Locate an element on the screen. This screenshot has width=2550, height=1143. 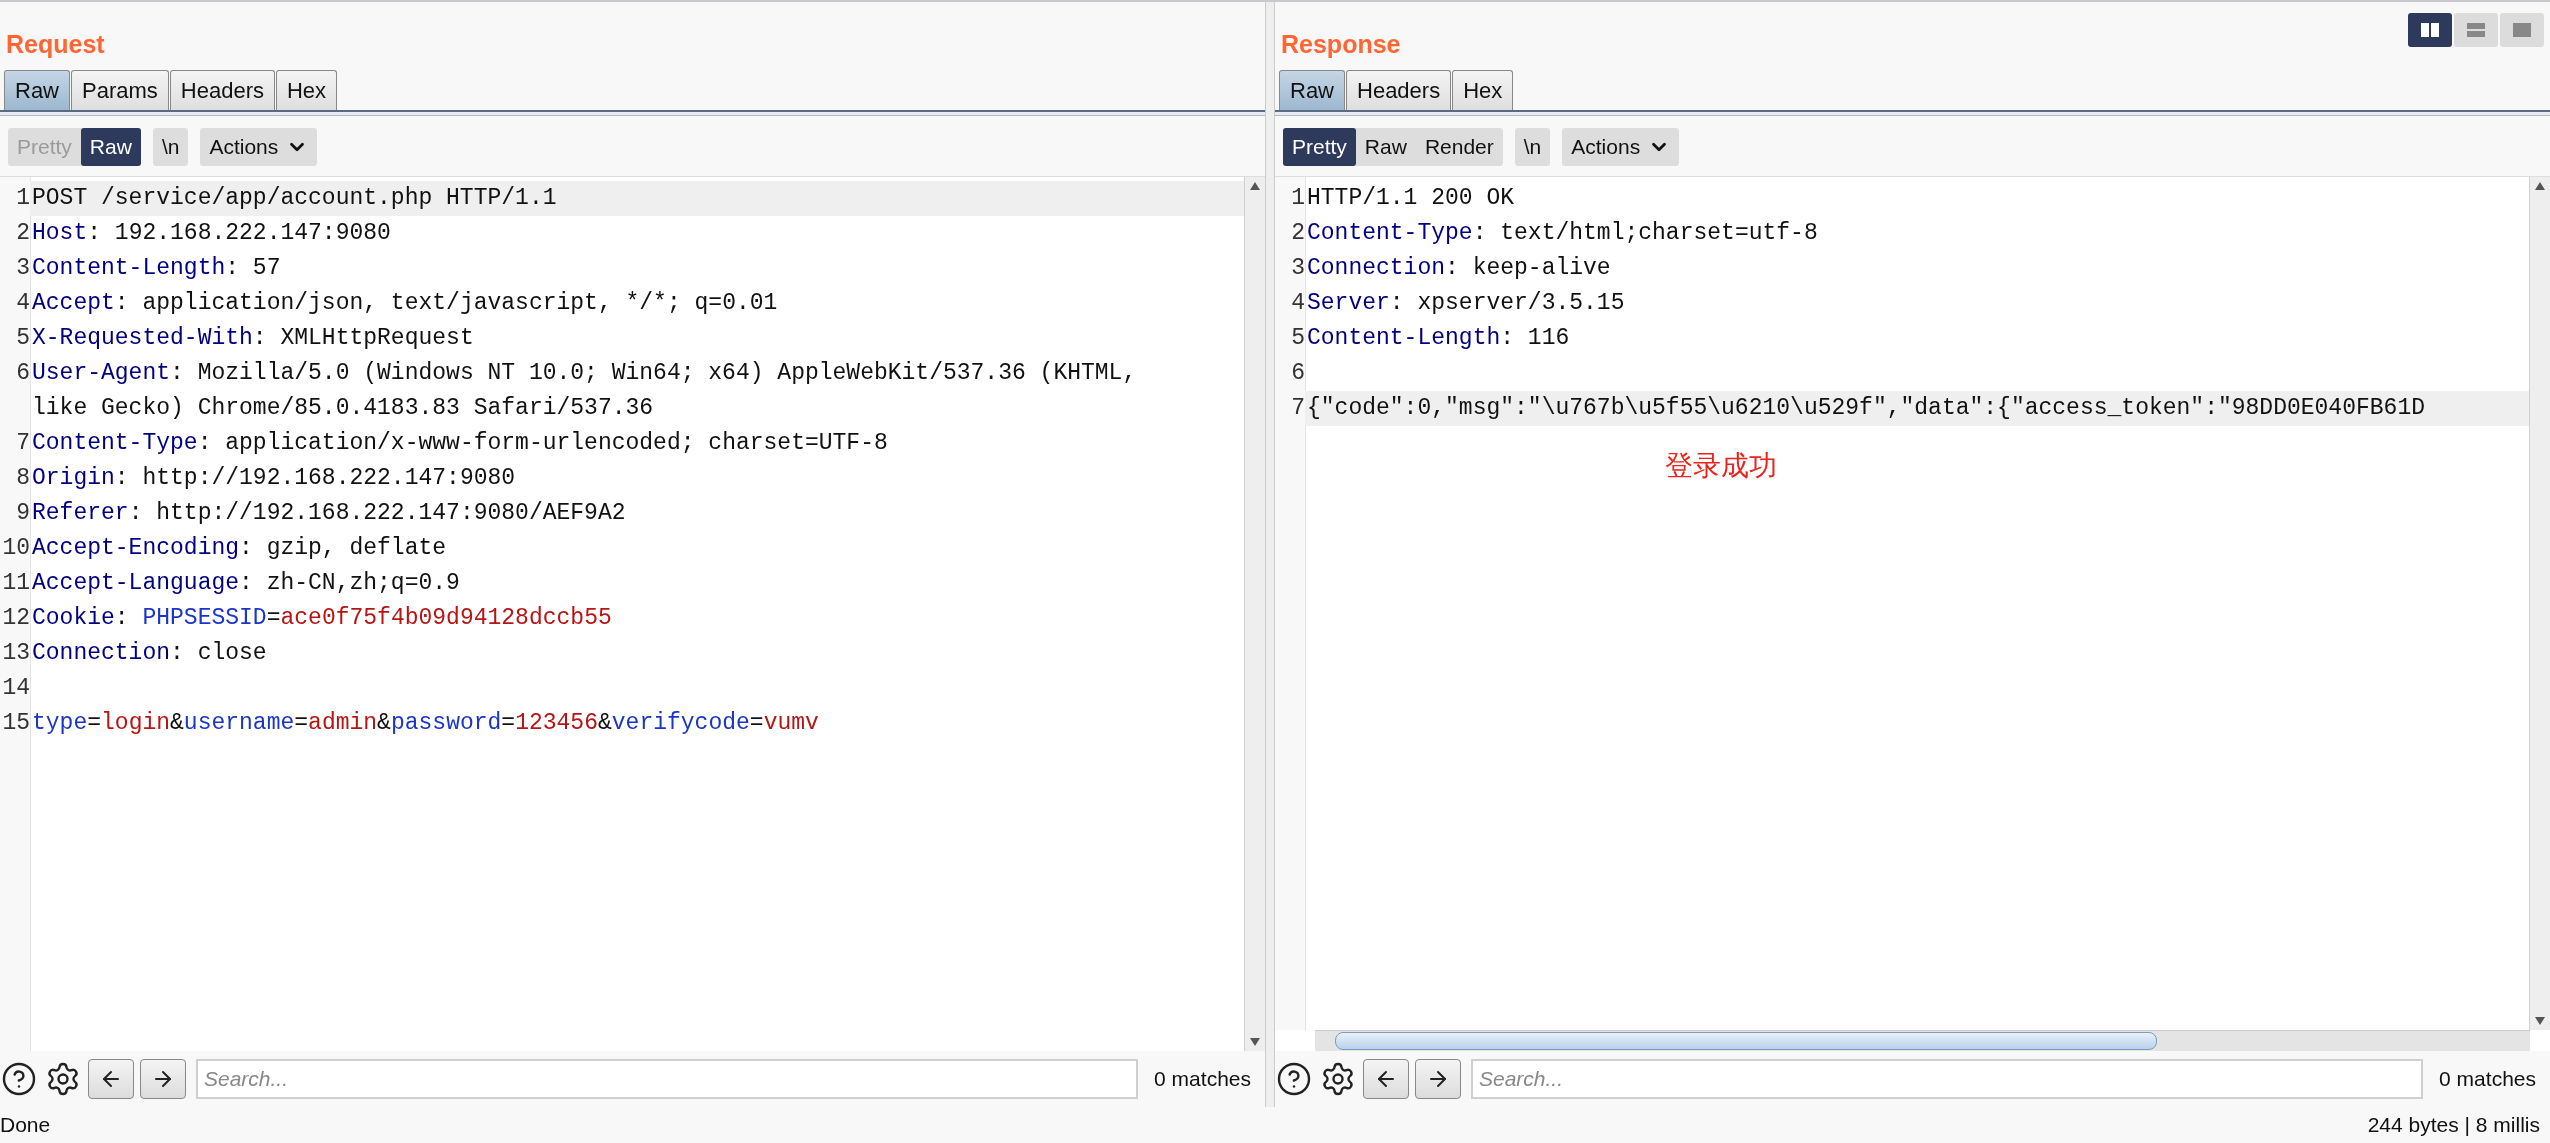
status-text: Done is located at coordinates (25, 1125).